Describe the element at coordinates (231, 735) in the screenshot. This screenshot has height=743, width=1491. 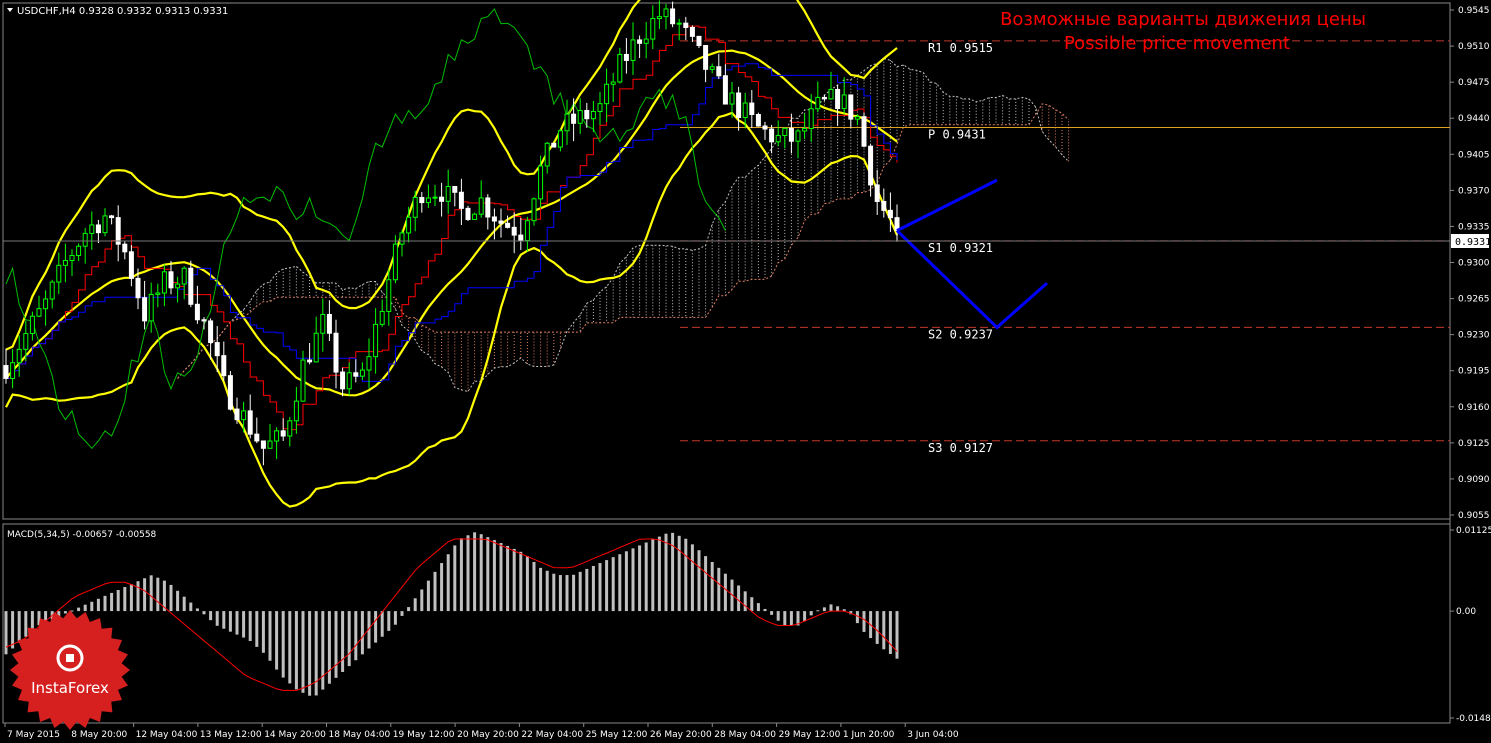
I see `time-tick-label: 13 May 12:00` at that location.